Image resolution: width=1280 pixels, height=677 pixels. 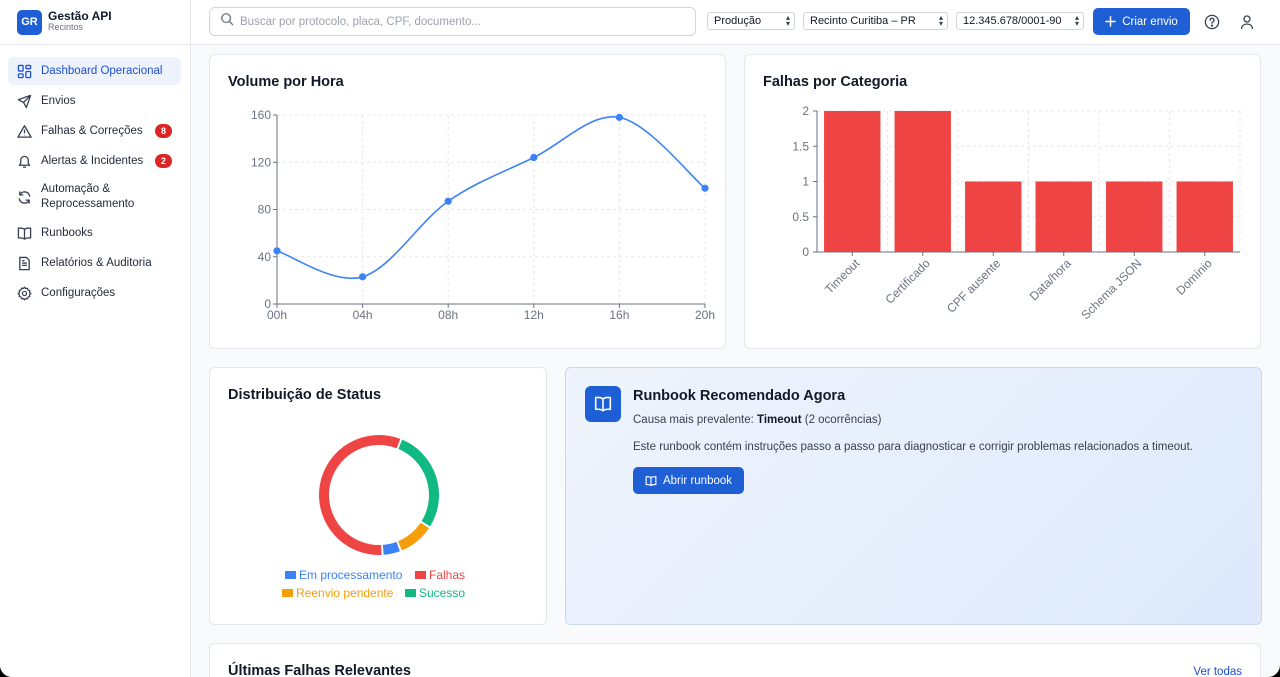 I want to click on x-tick-label: 08h, so click(x=448, y=315).